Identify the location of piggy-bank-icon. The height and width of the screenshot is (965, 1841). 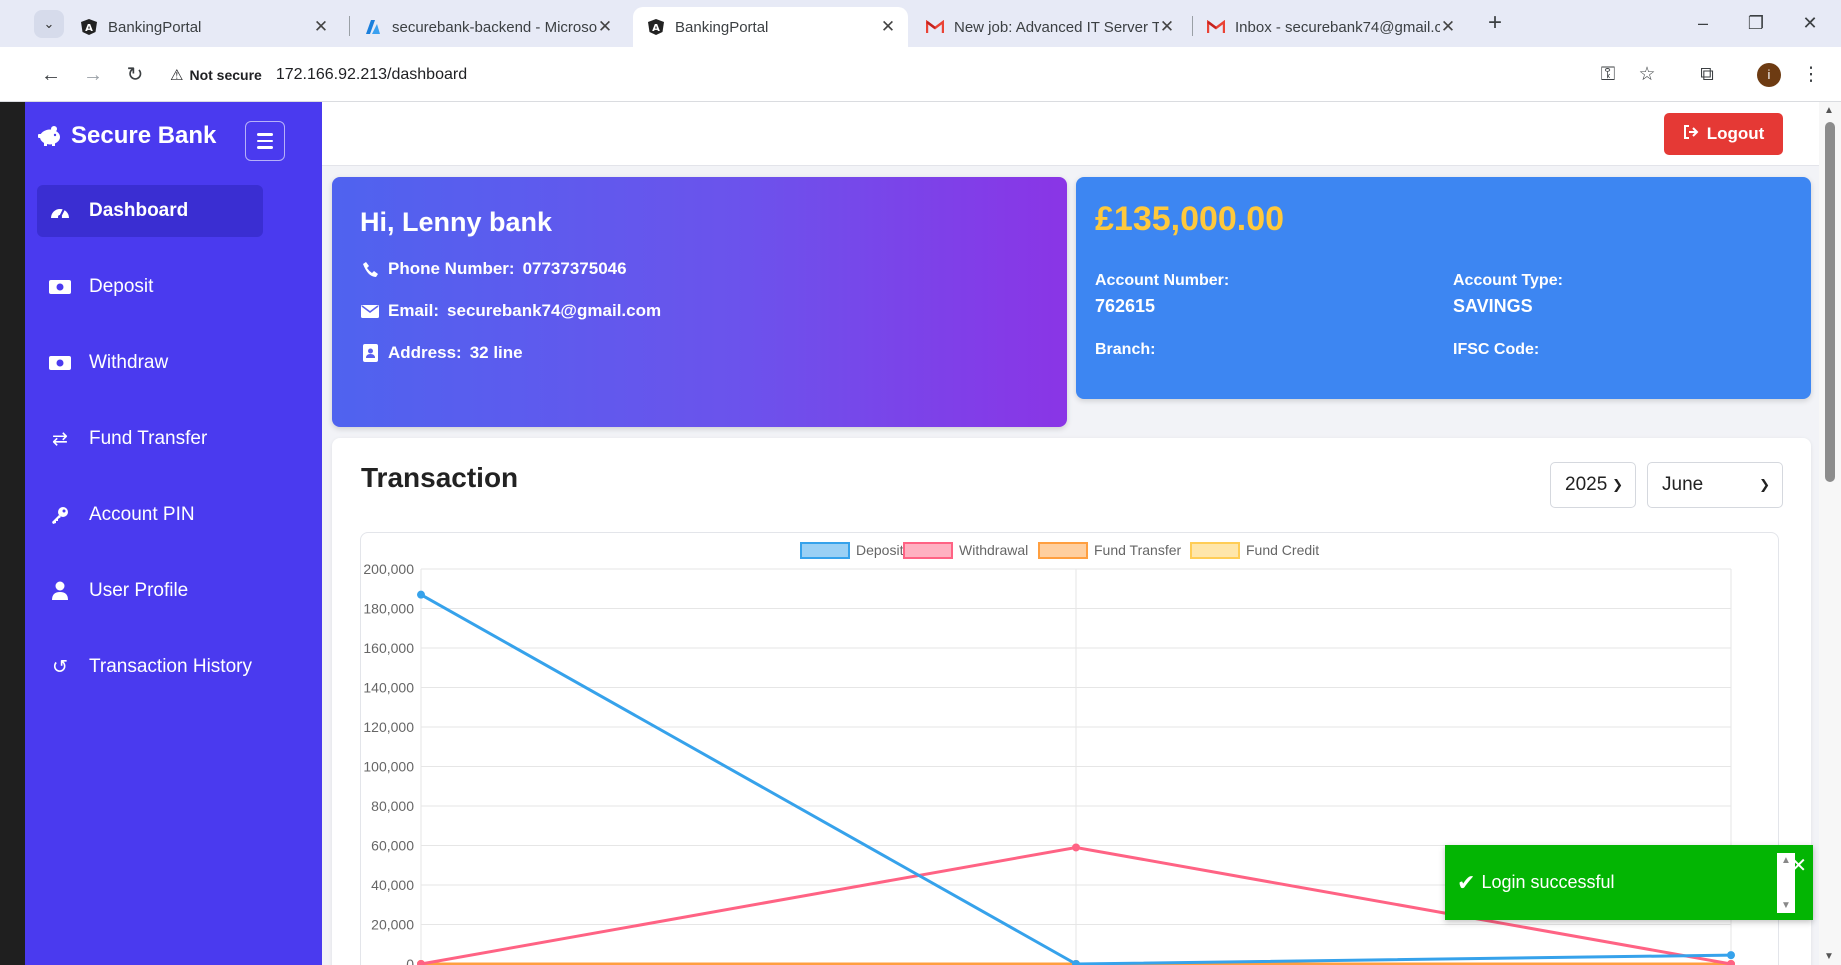
(49, 136).